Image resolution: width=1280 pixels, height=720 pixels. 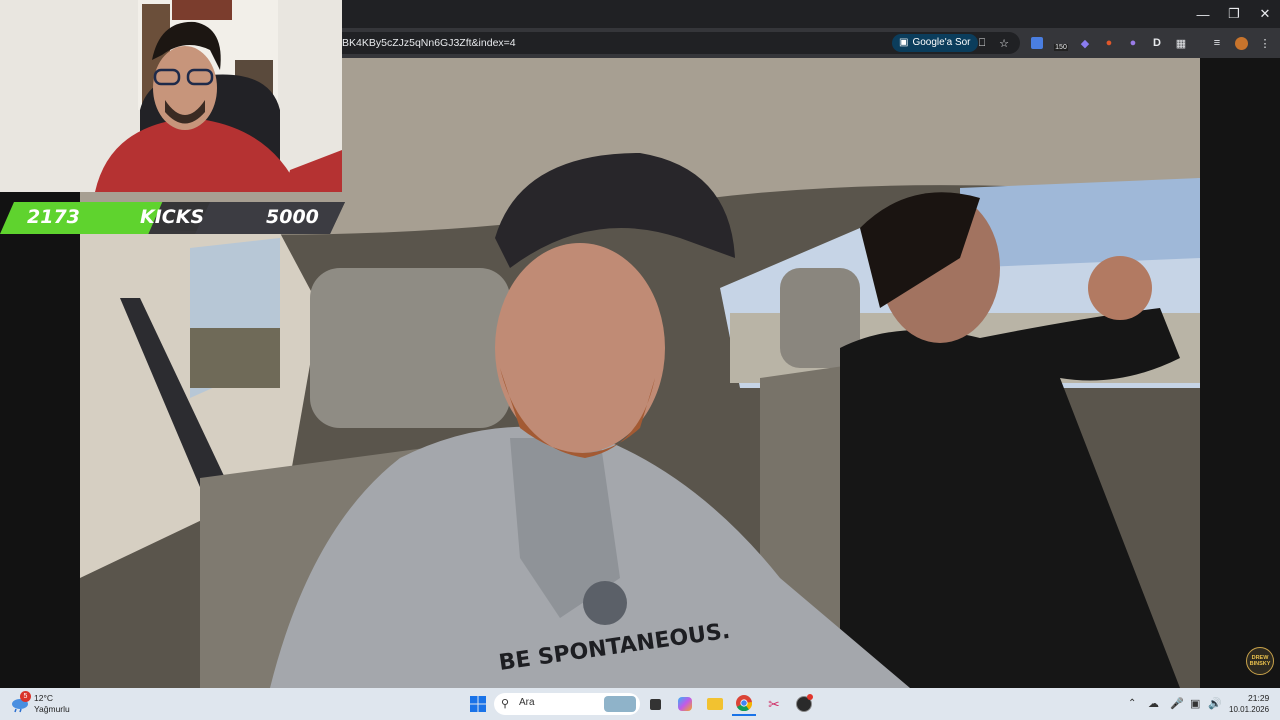 I want to click on windows-taskbar, so click(x=640, y=704).